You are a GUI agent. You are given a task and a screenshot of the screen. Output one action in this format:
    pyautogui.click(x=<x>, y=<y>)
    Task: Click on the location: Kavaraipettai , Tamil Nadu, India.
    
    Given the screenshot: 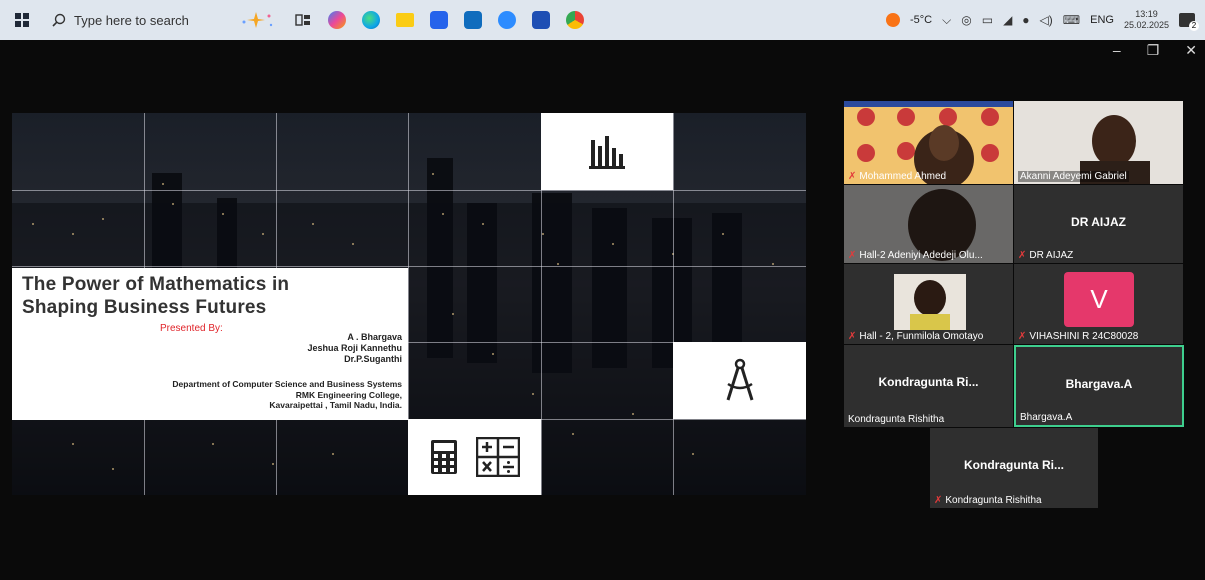 What is the action you would take?
    pyautogui.click(x=335, y=405)
    